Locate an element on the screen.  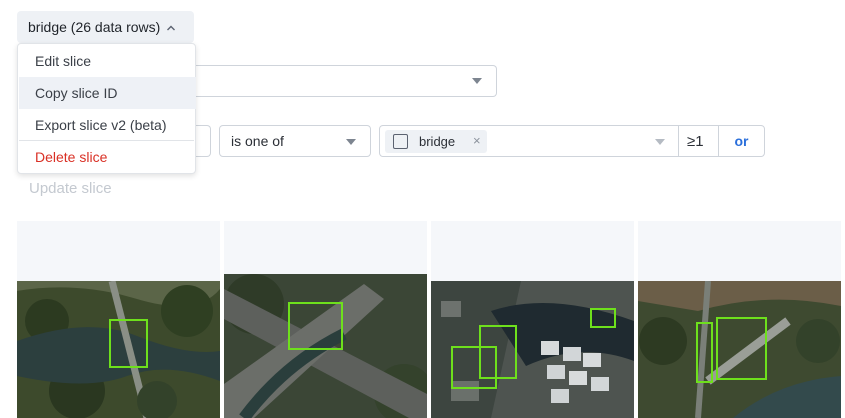
menu-item-export-slice: Export slice v2 (beta) is located at coordinates (107, 125).